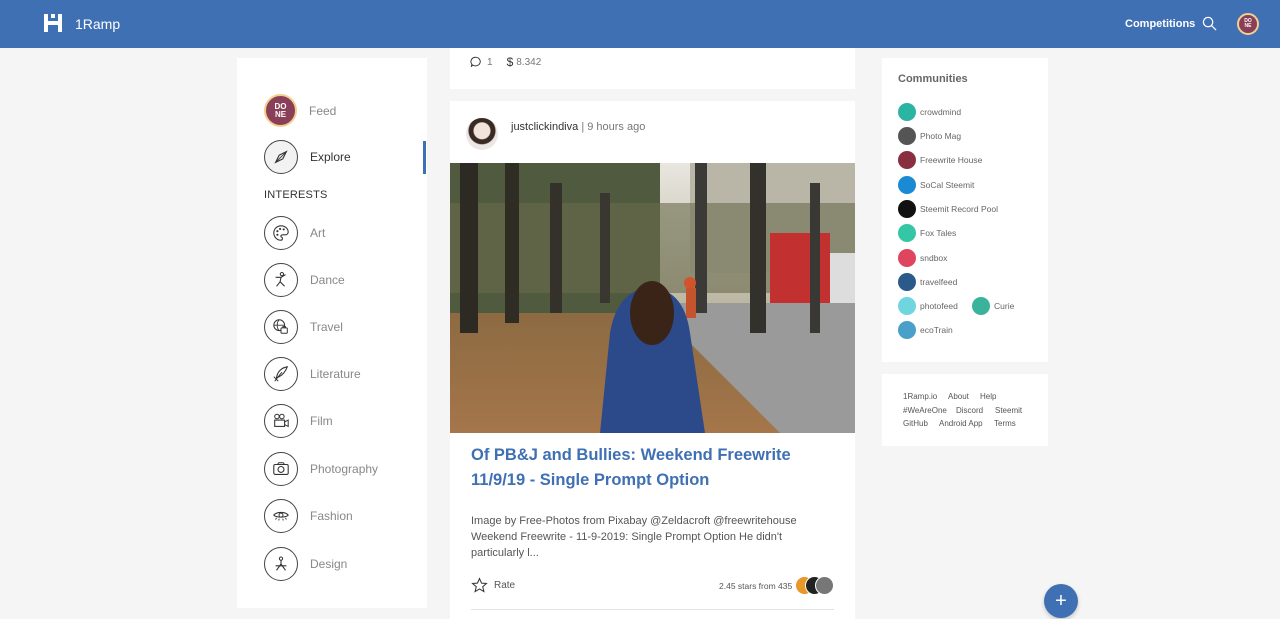  What do you see at coordinates (335, 374) in the screenshot?
I see `sidebar-item-label: Literature` at bounding box center [335, 374].